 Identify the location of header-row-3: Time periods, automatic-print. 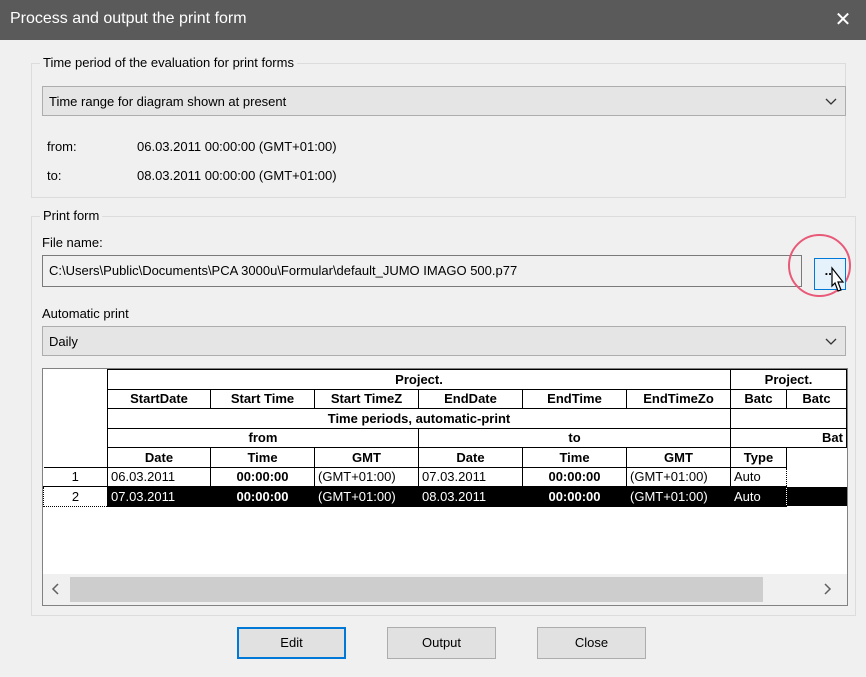
(445, 418).